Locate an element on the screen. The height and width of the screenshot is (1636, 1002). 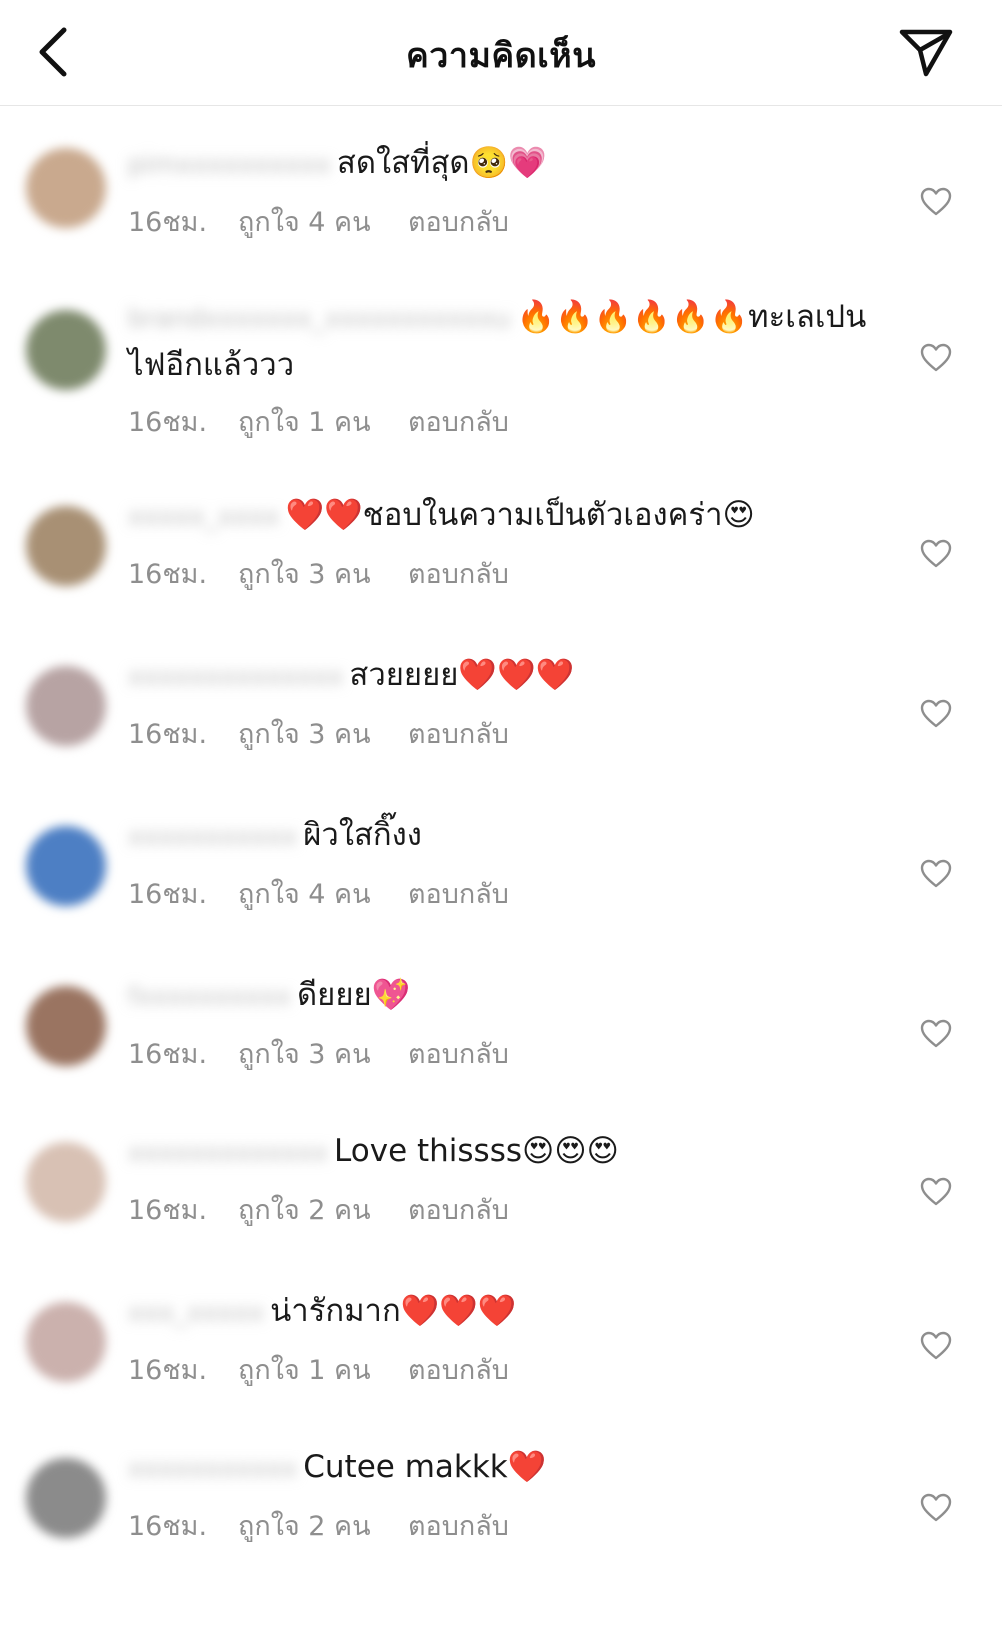
comment-text-line: pimxxxxxxxxxx สดใสที่สุด🥺💗 is located at coordinates (508, 164).